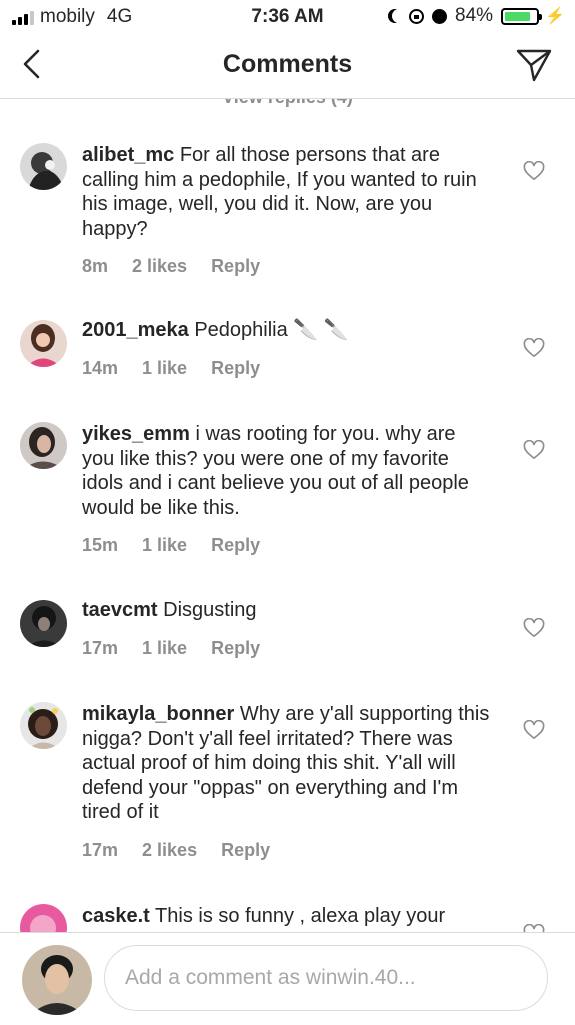 The height and width of the screenshot is (1025, 575). I want to click on charging-icon: ⚡, so click(555, 16).